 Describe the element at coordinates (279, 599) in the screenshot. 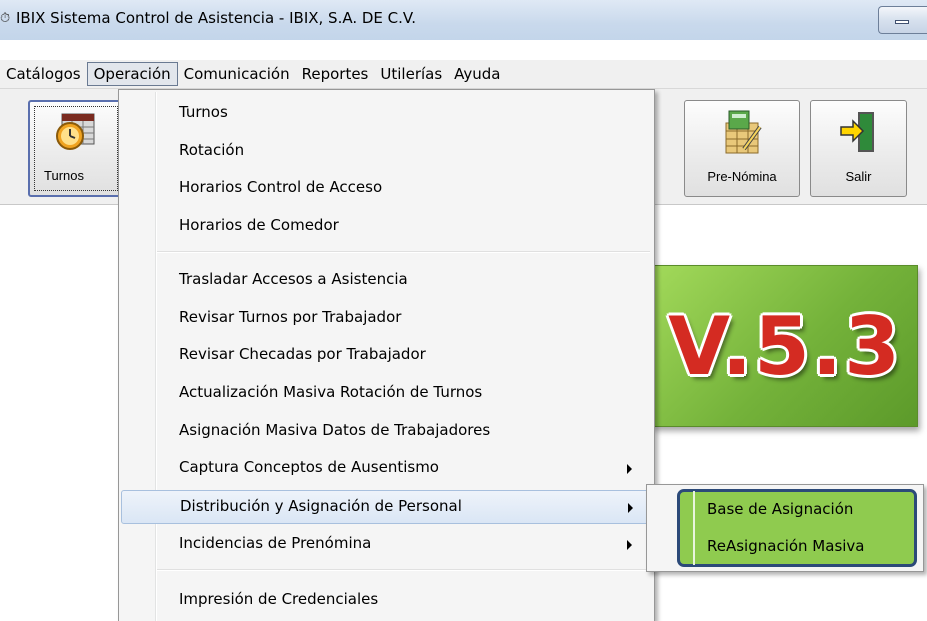

I see `menu-item-label: Impresión de Credenciales` at that location.